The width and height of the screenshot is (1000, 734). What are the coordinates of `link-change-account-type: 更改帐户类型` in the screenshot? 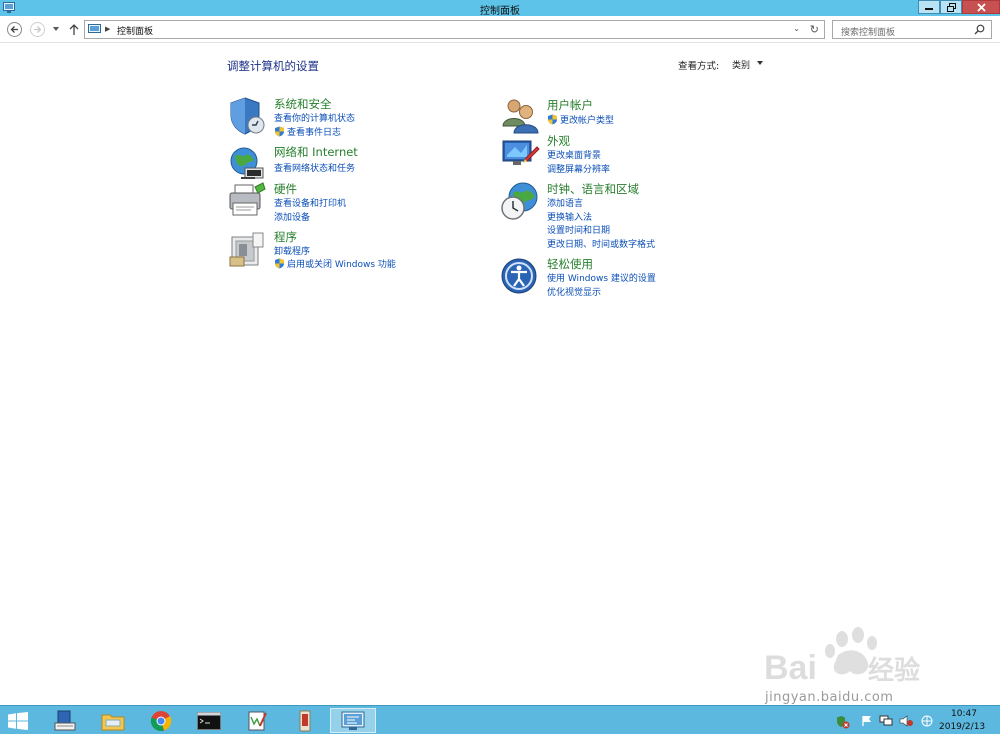 It's located at (580, 119).